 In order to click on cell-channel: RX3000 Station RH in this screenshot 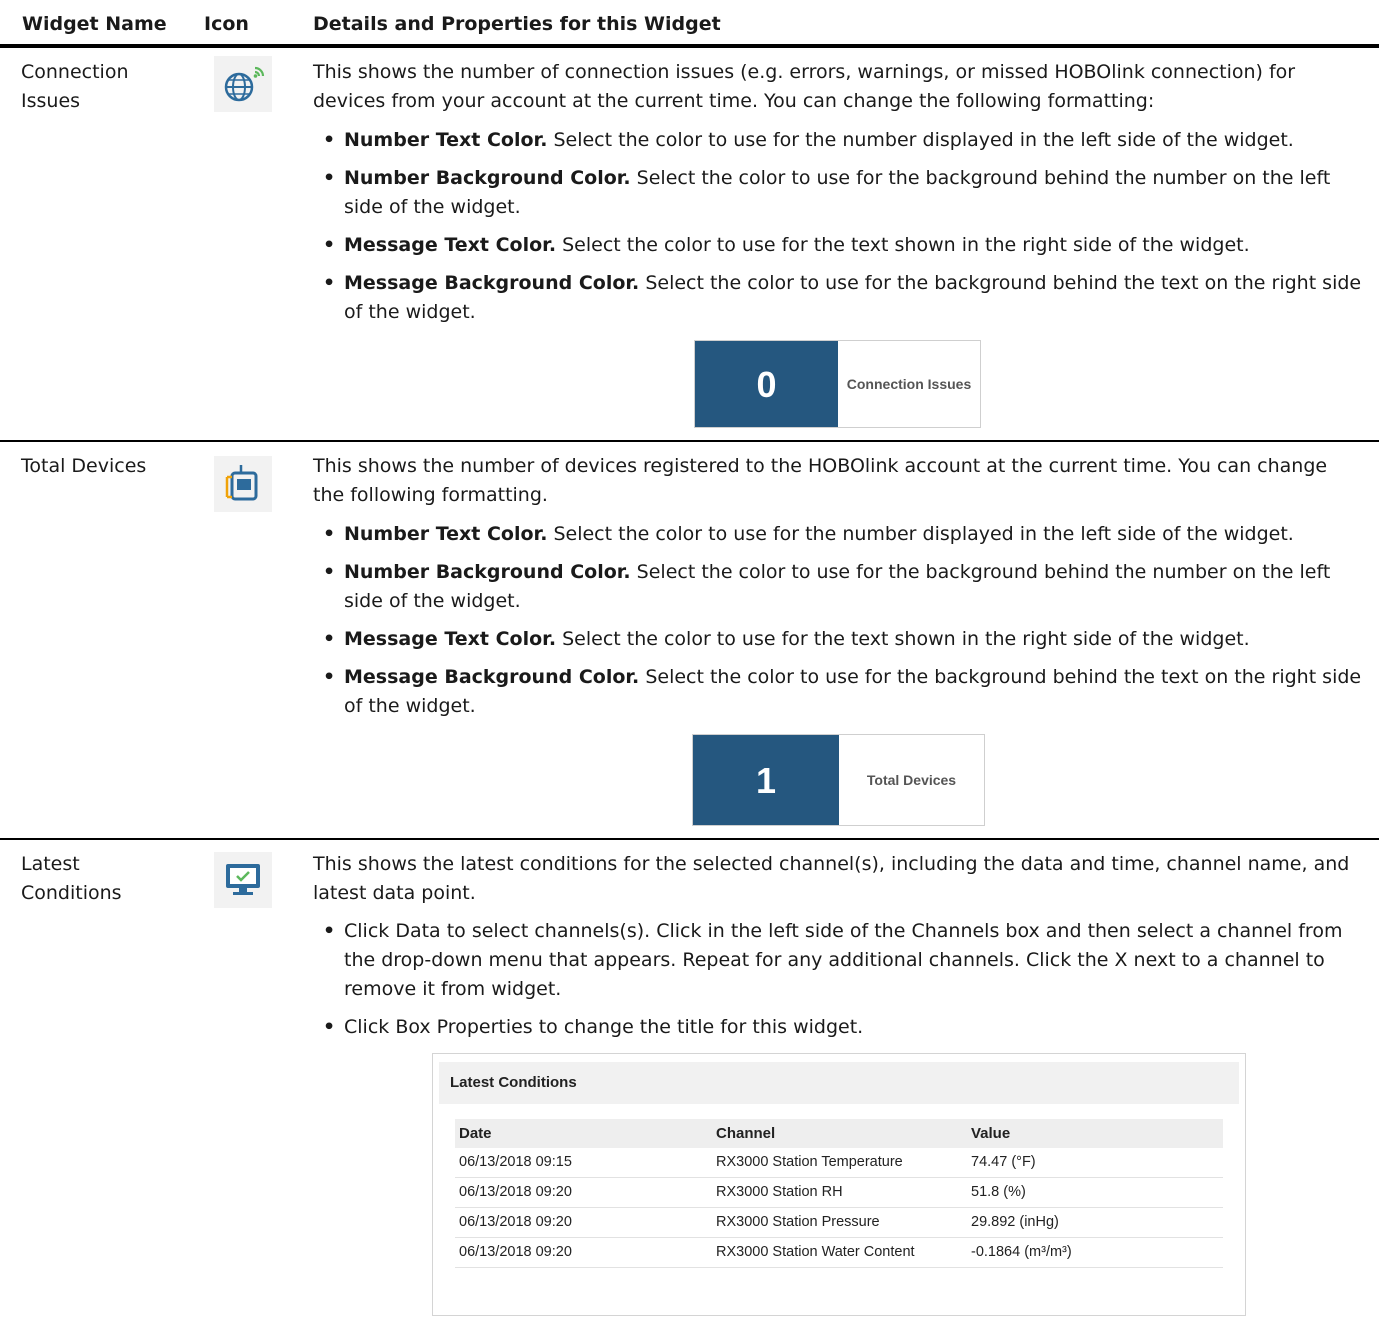, I will do `click(839, 1192)`.